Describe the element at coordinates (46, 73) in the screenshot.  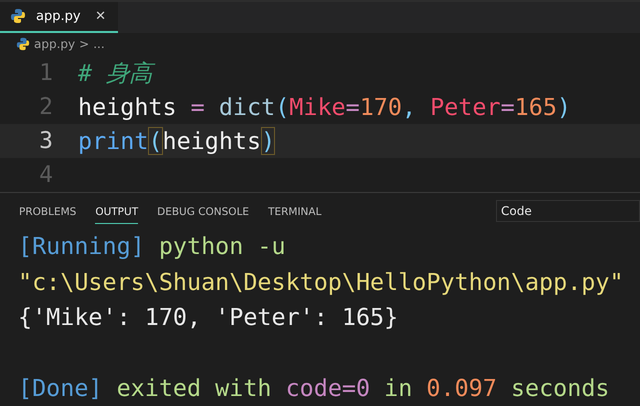
I see `line-number: 1` at that location.